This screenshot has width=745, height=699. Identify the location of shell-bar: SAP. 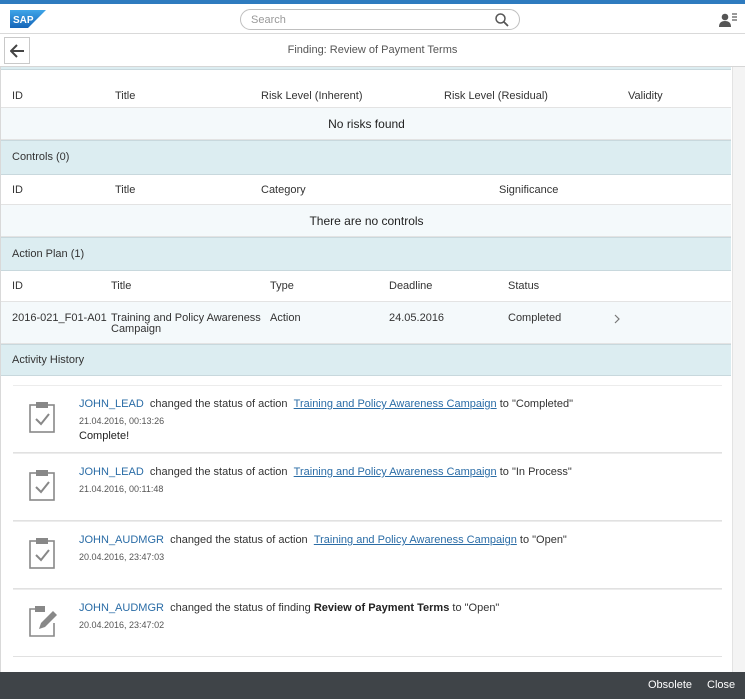
(372, 19).